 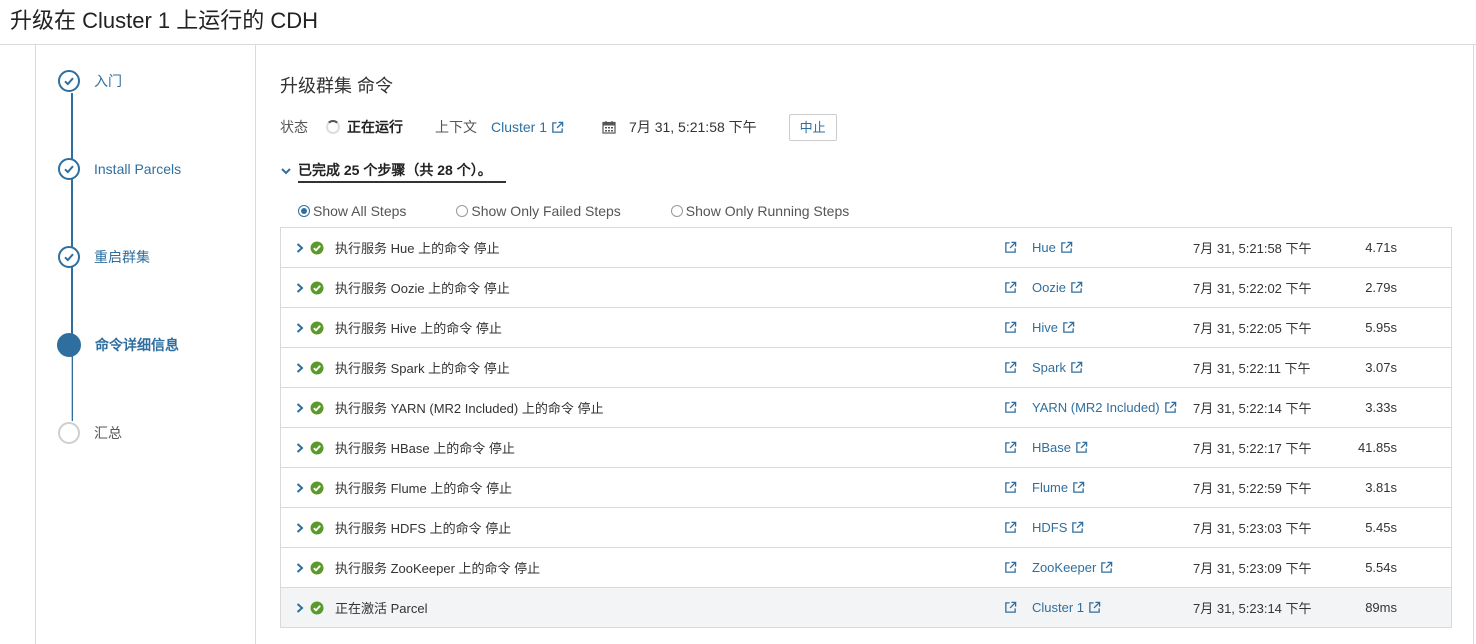 I want to click on service-link-text: ZooKeeper, so click(x=1064, y=567).